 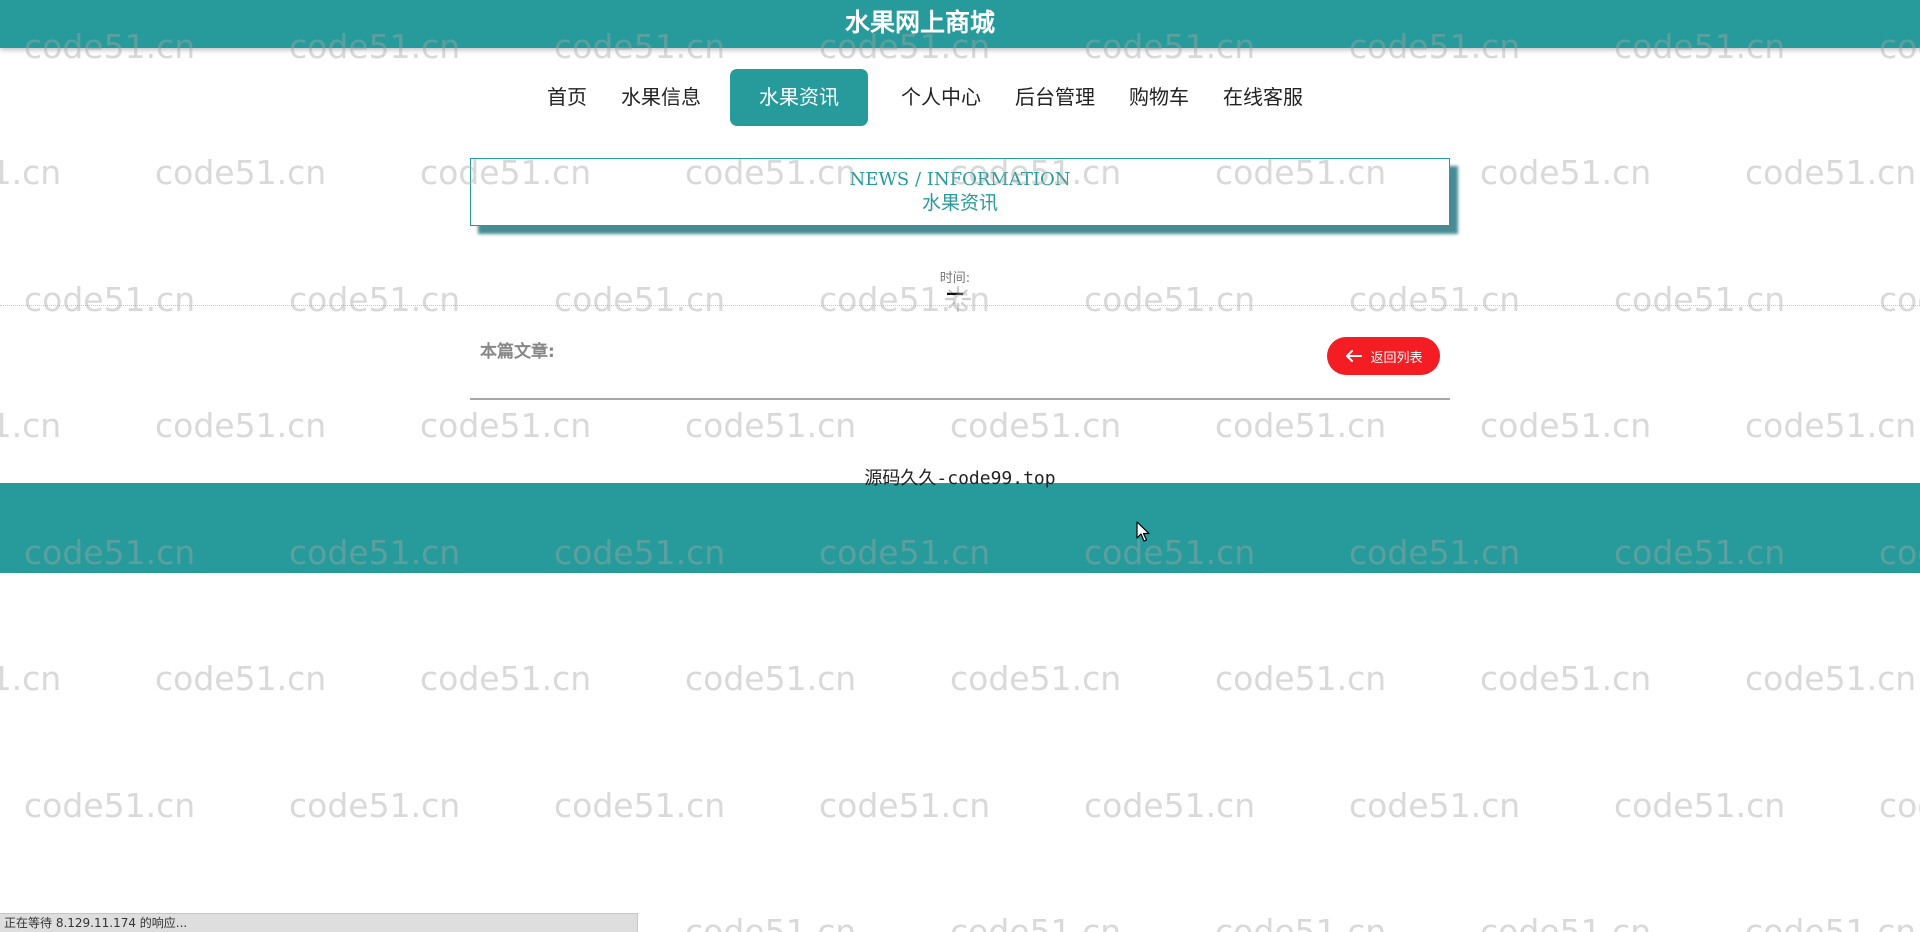 I want to click on mouse-pointer-icon, so click(x=1143, y=531).